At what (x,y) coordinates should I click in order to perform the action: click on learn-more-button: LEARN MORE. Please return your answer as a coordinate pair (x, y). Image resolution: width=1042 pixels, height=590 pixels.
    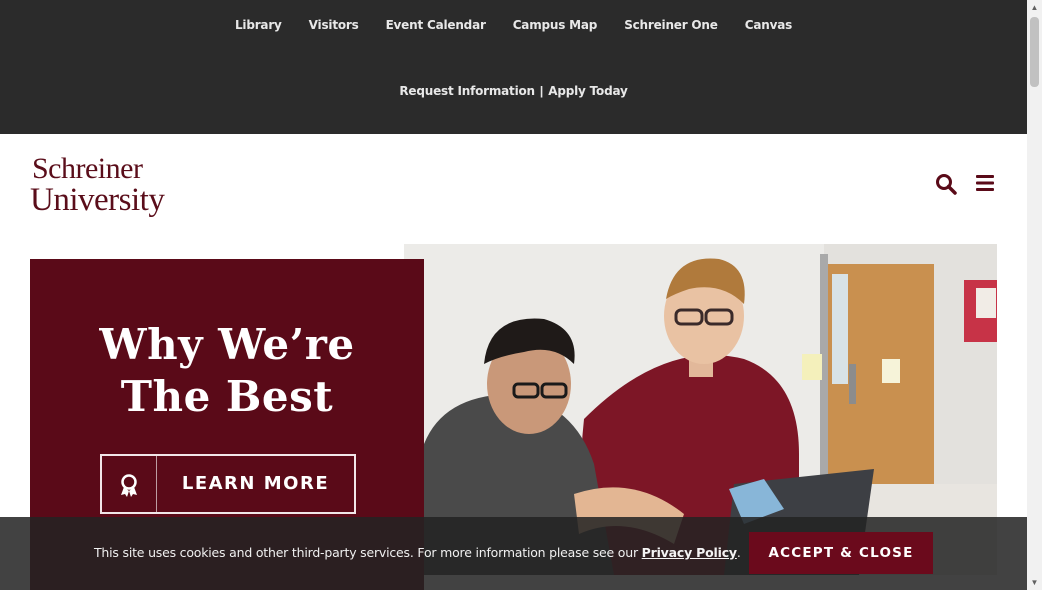
    Looking at the image, I should click on (228, 484).